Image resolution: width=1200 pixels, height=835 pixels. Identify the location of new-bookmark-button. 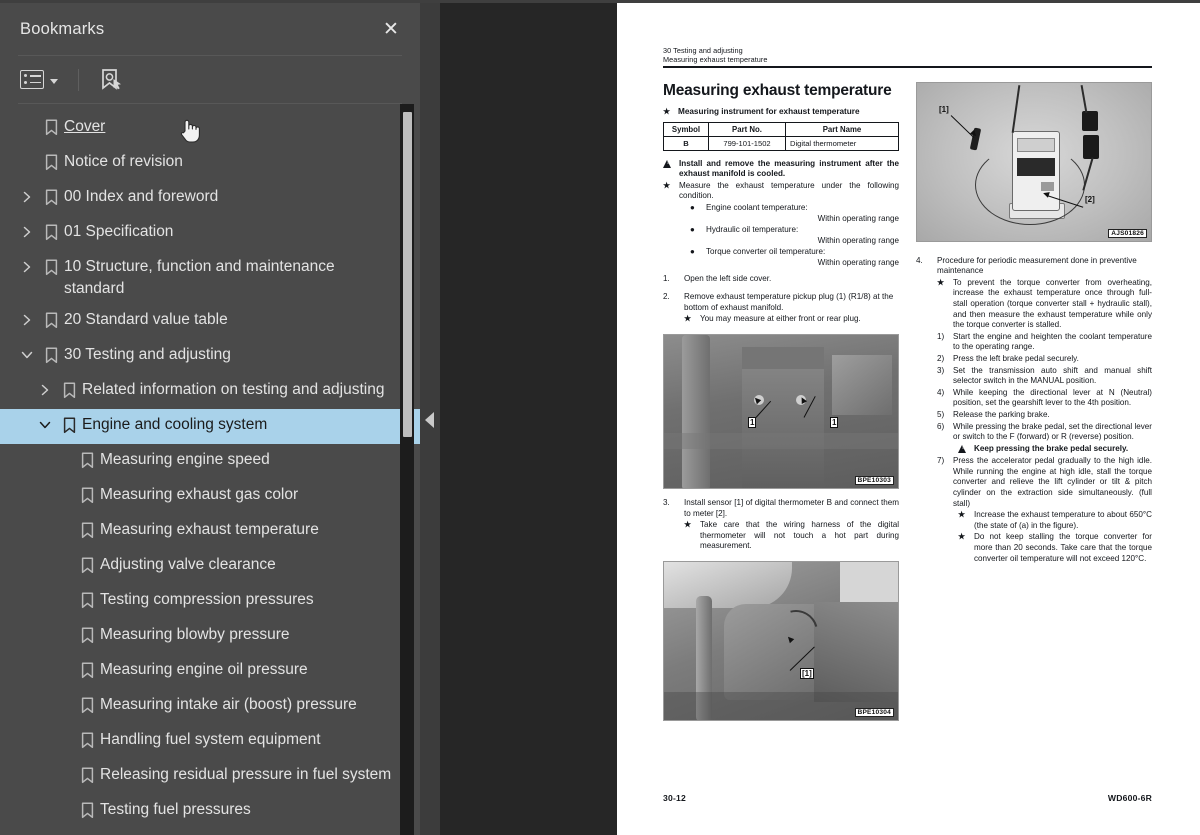
(111, 80).